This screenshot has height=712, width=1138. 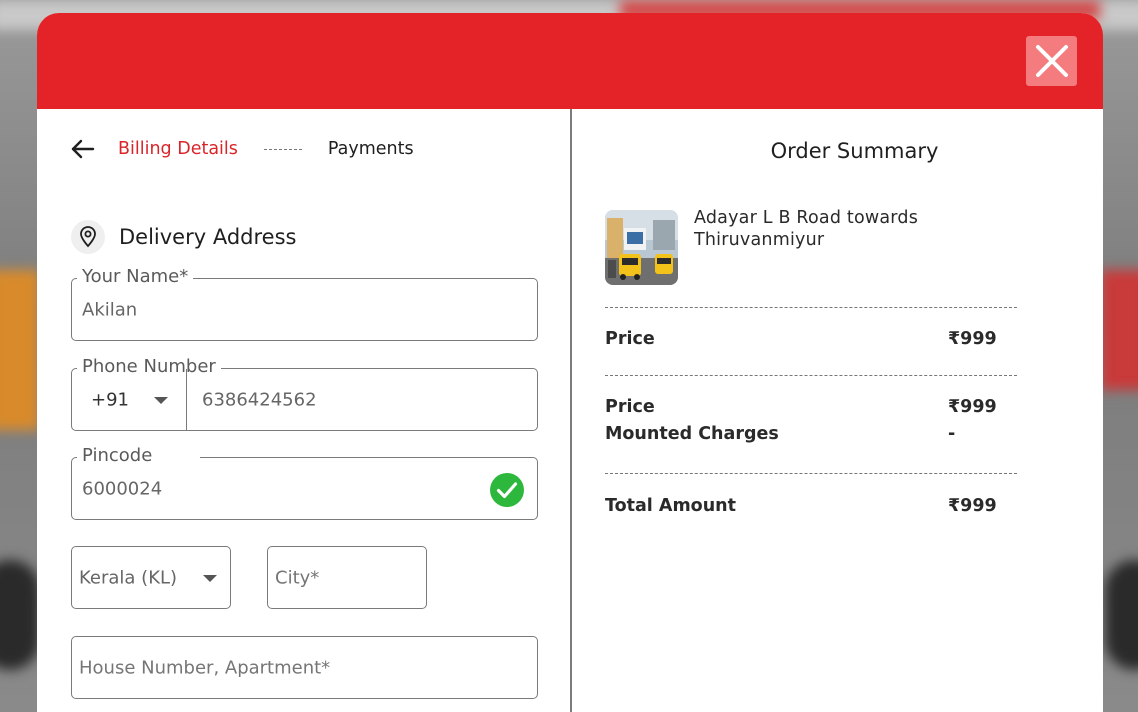 I want to click on name-value: Akilan, so click(x=110, y=309).